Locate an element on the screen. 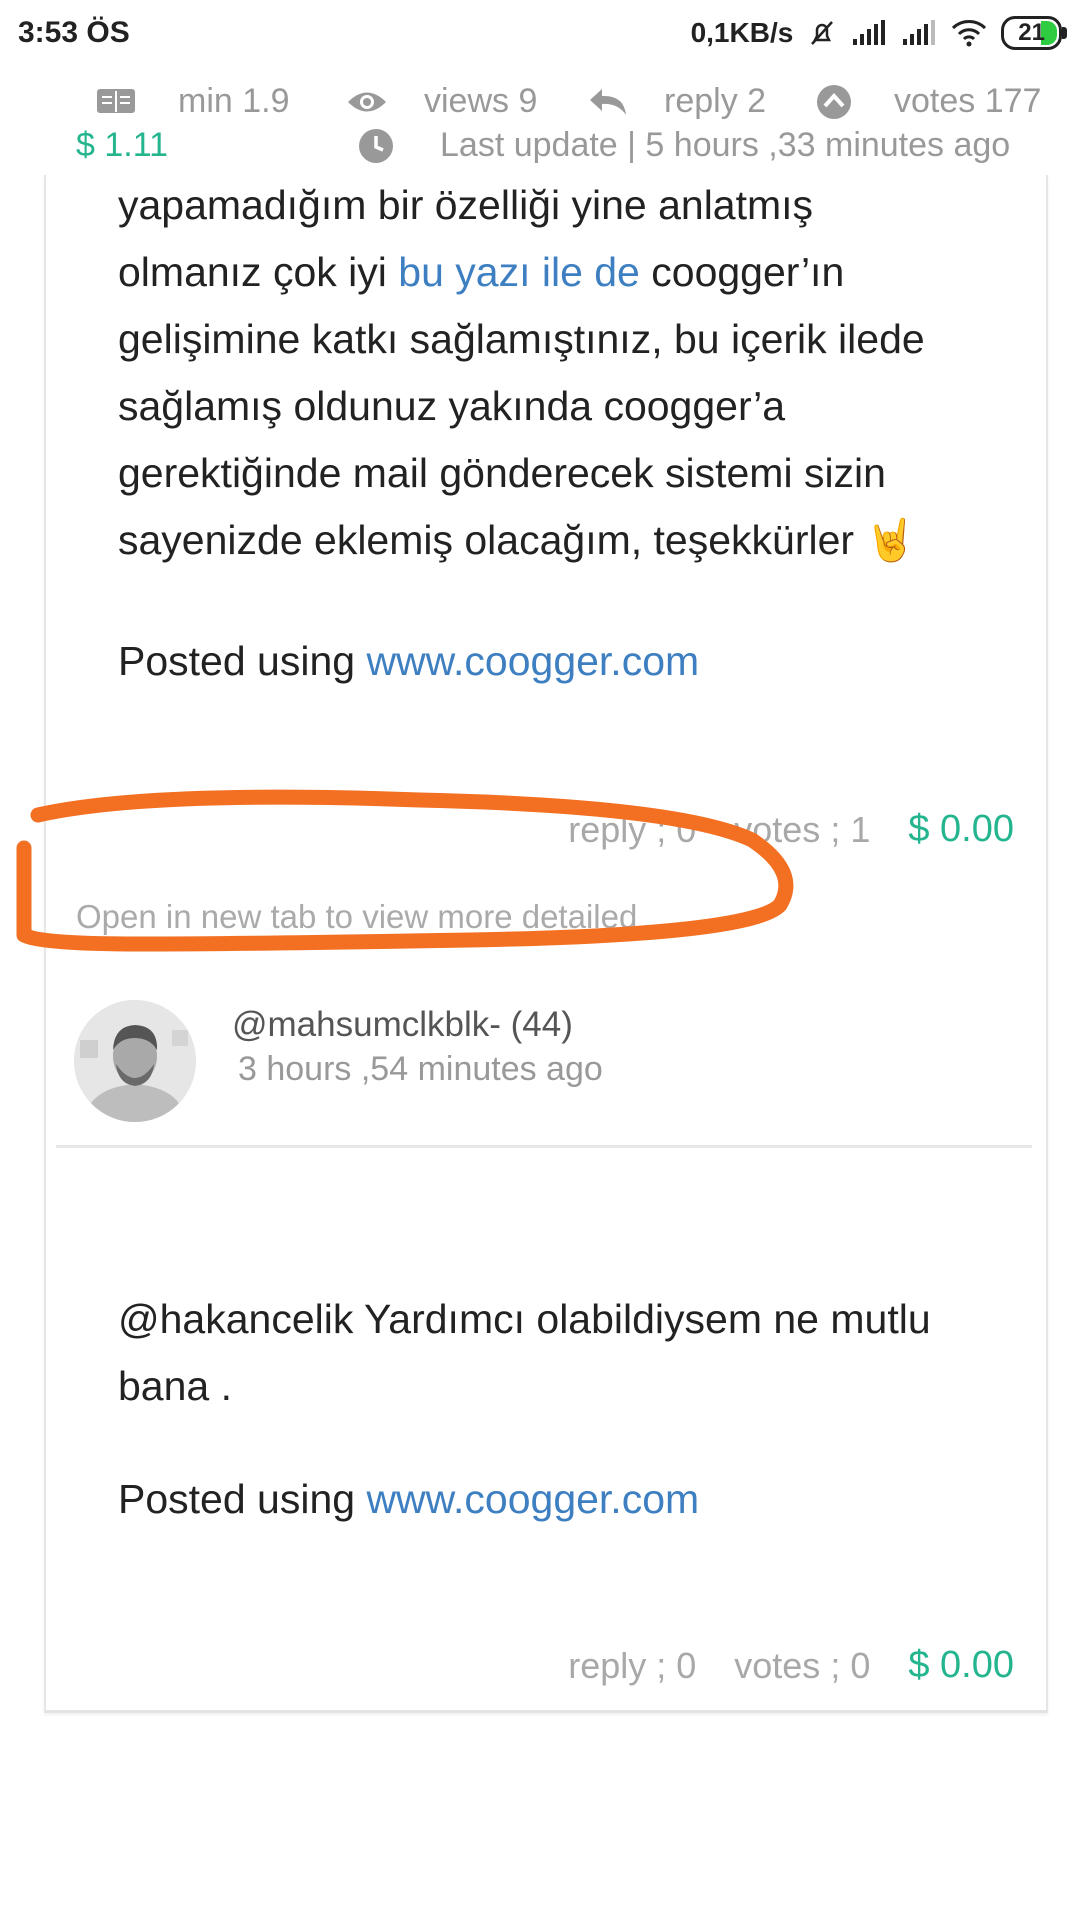 This screenshot has height=1920, width=1080. wifi-icon is located at coordinates (969, 33).